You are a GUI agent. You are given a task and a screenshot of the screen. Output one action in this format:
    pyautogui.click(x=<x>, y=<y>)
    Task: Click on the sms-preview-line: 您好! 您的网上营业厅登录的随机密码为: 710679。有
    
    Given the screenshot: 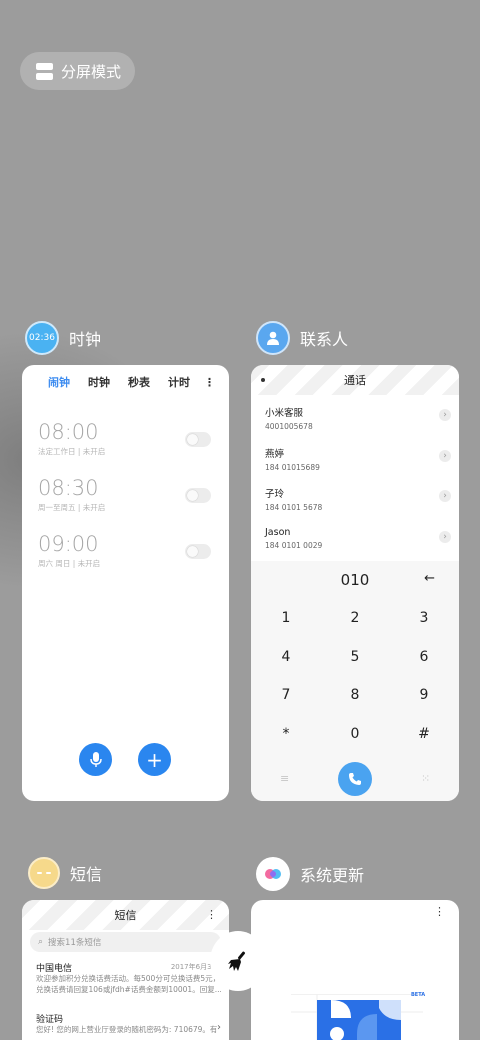 What is the action you would take?
    pyautogui.click(x=127, y=1029)
    